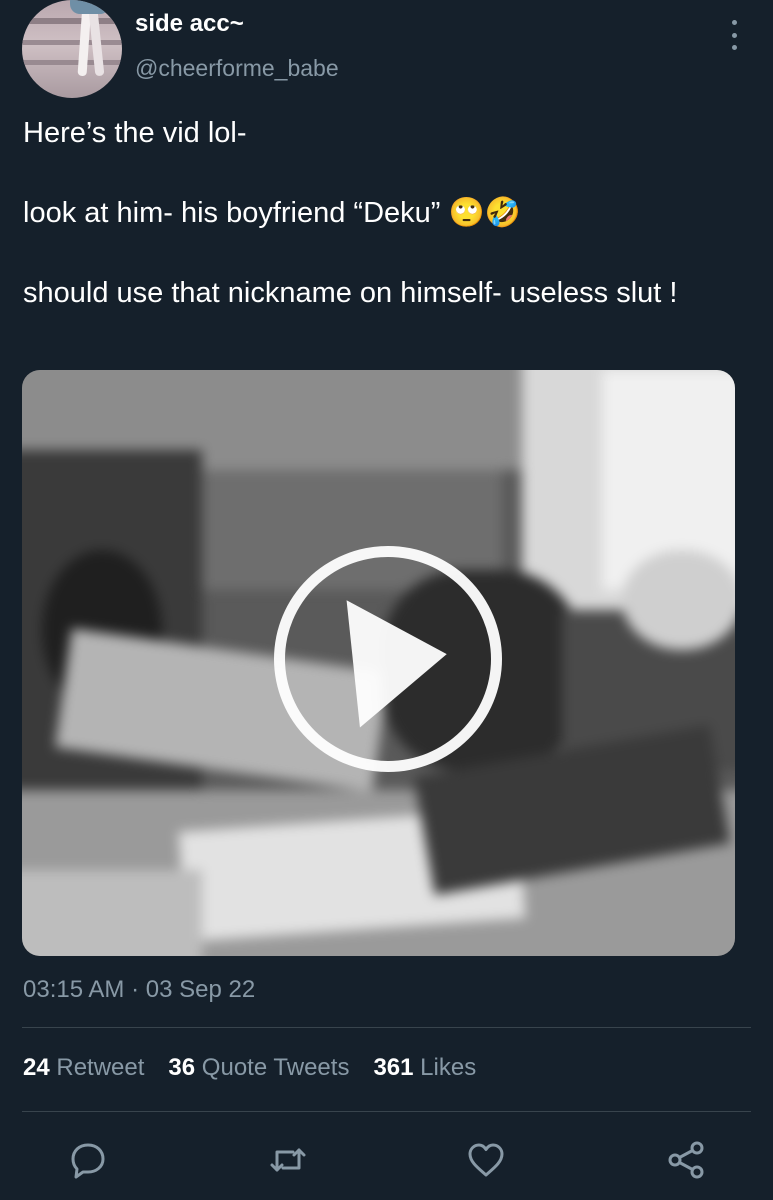 The height and width of the screenshot is (1200, 773). What do you see at coordinates (288, 1160) in the screenshot?
I see `retweet-icon` at bounding box center [288, 1160].